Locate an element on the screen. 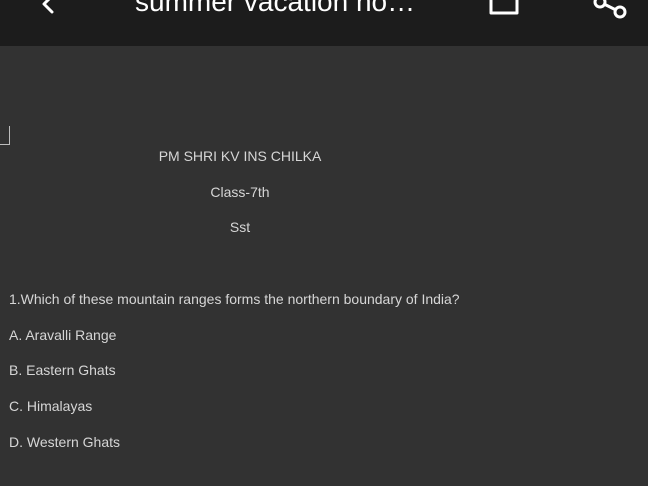 The width and height of the screenshot is (648, 486). save-icon is located at coordinates (504, 7).